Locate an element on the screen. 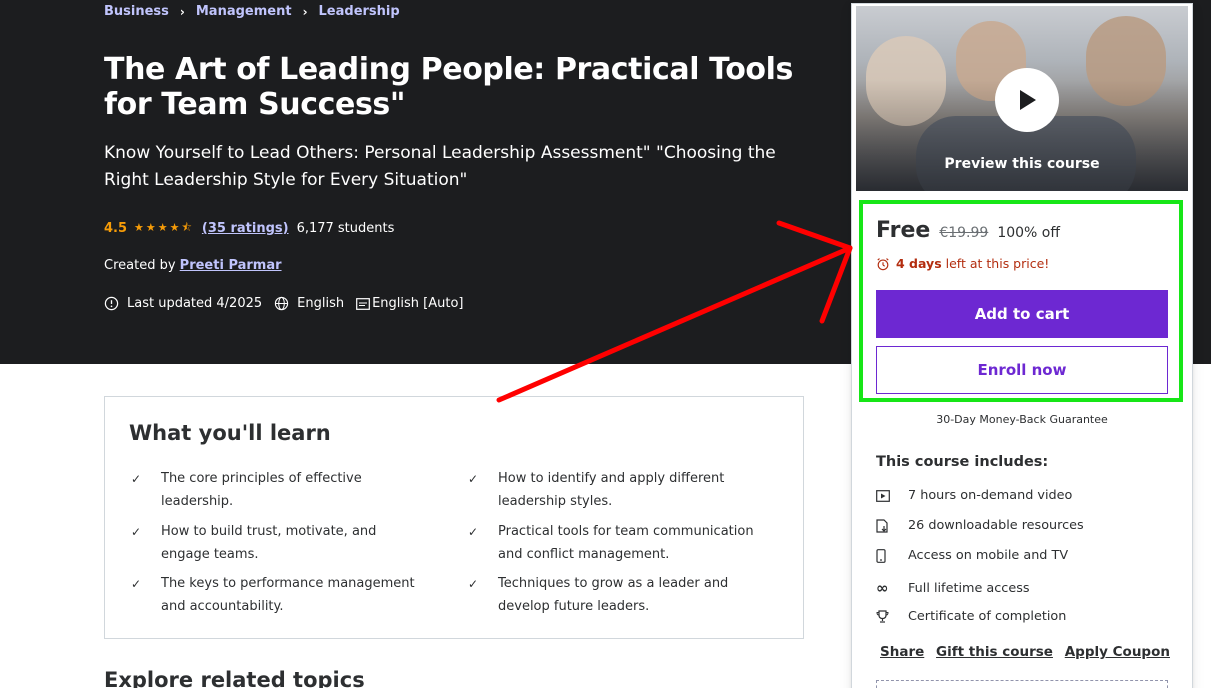 The width and height of the screenshot is (1211, 688). include-item: Certificate of completion is located at coordinates (971, 616).